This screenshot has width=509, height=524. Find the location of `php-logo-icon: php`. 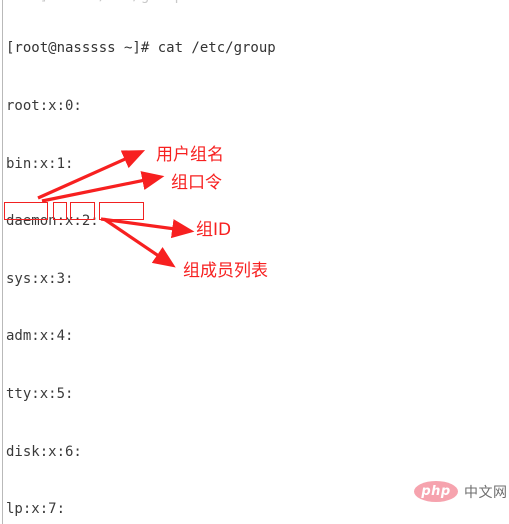

php-logo-icon: php is located at coordinates (436, 491).